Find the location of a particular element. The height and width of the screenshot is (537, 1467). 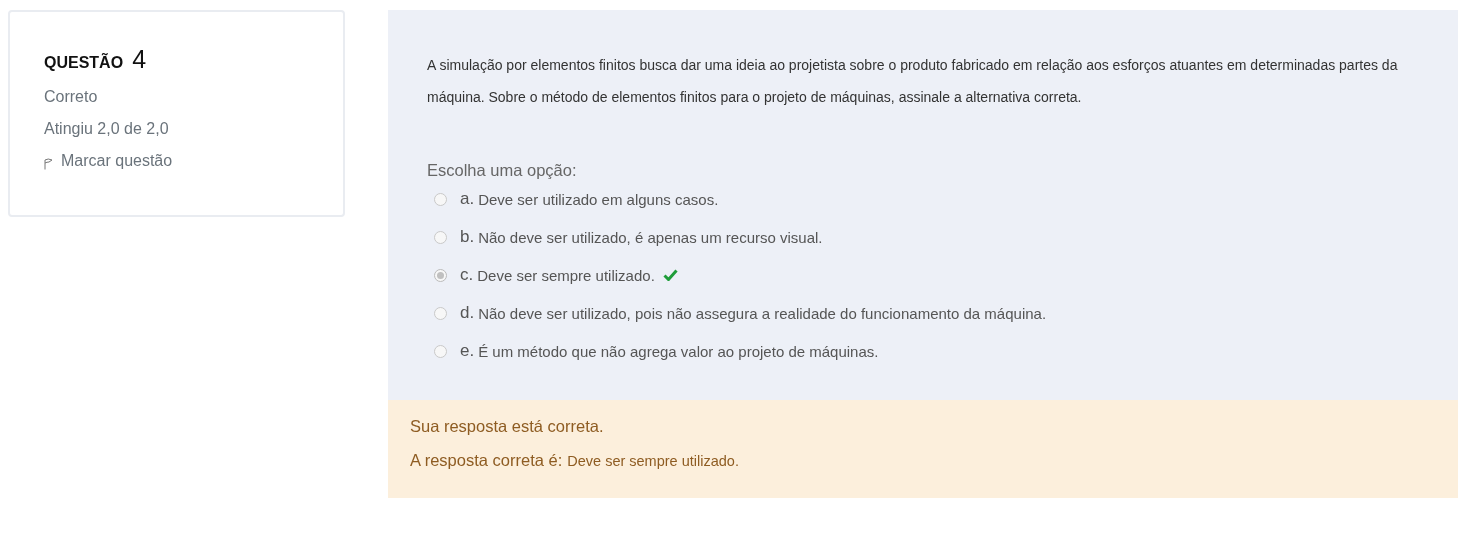

question-label: QUESTÃO is located at coordinates (84, 63).